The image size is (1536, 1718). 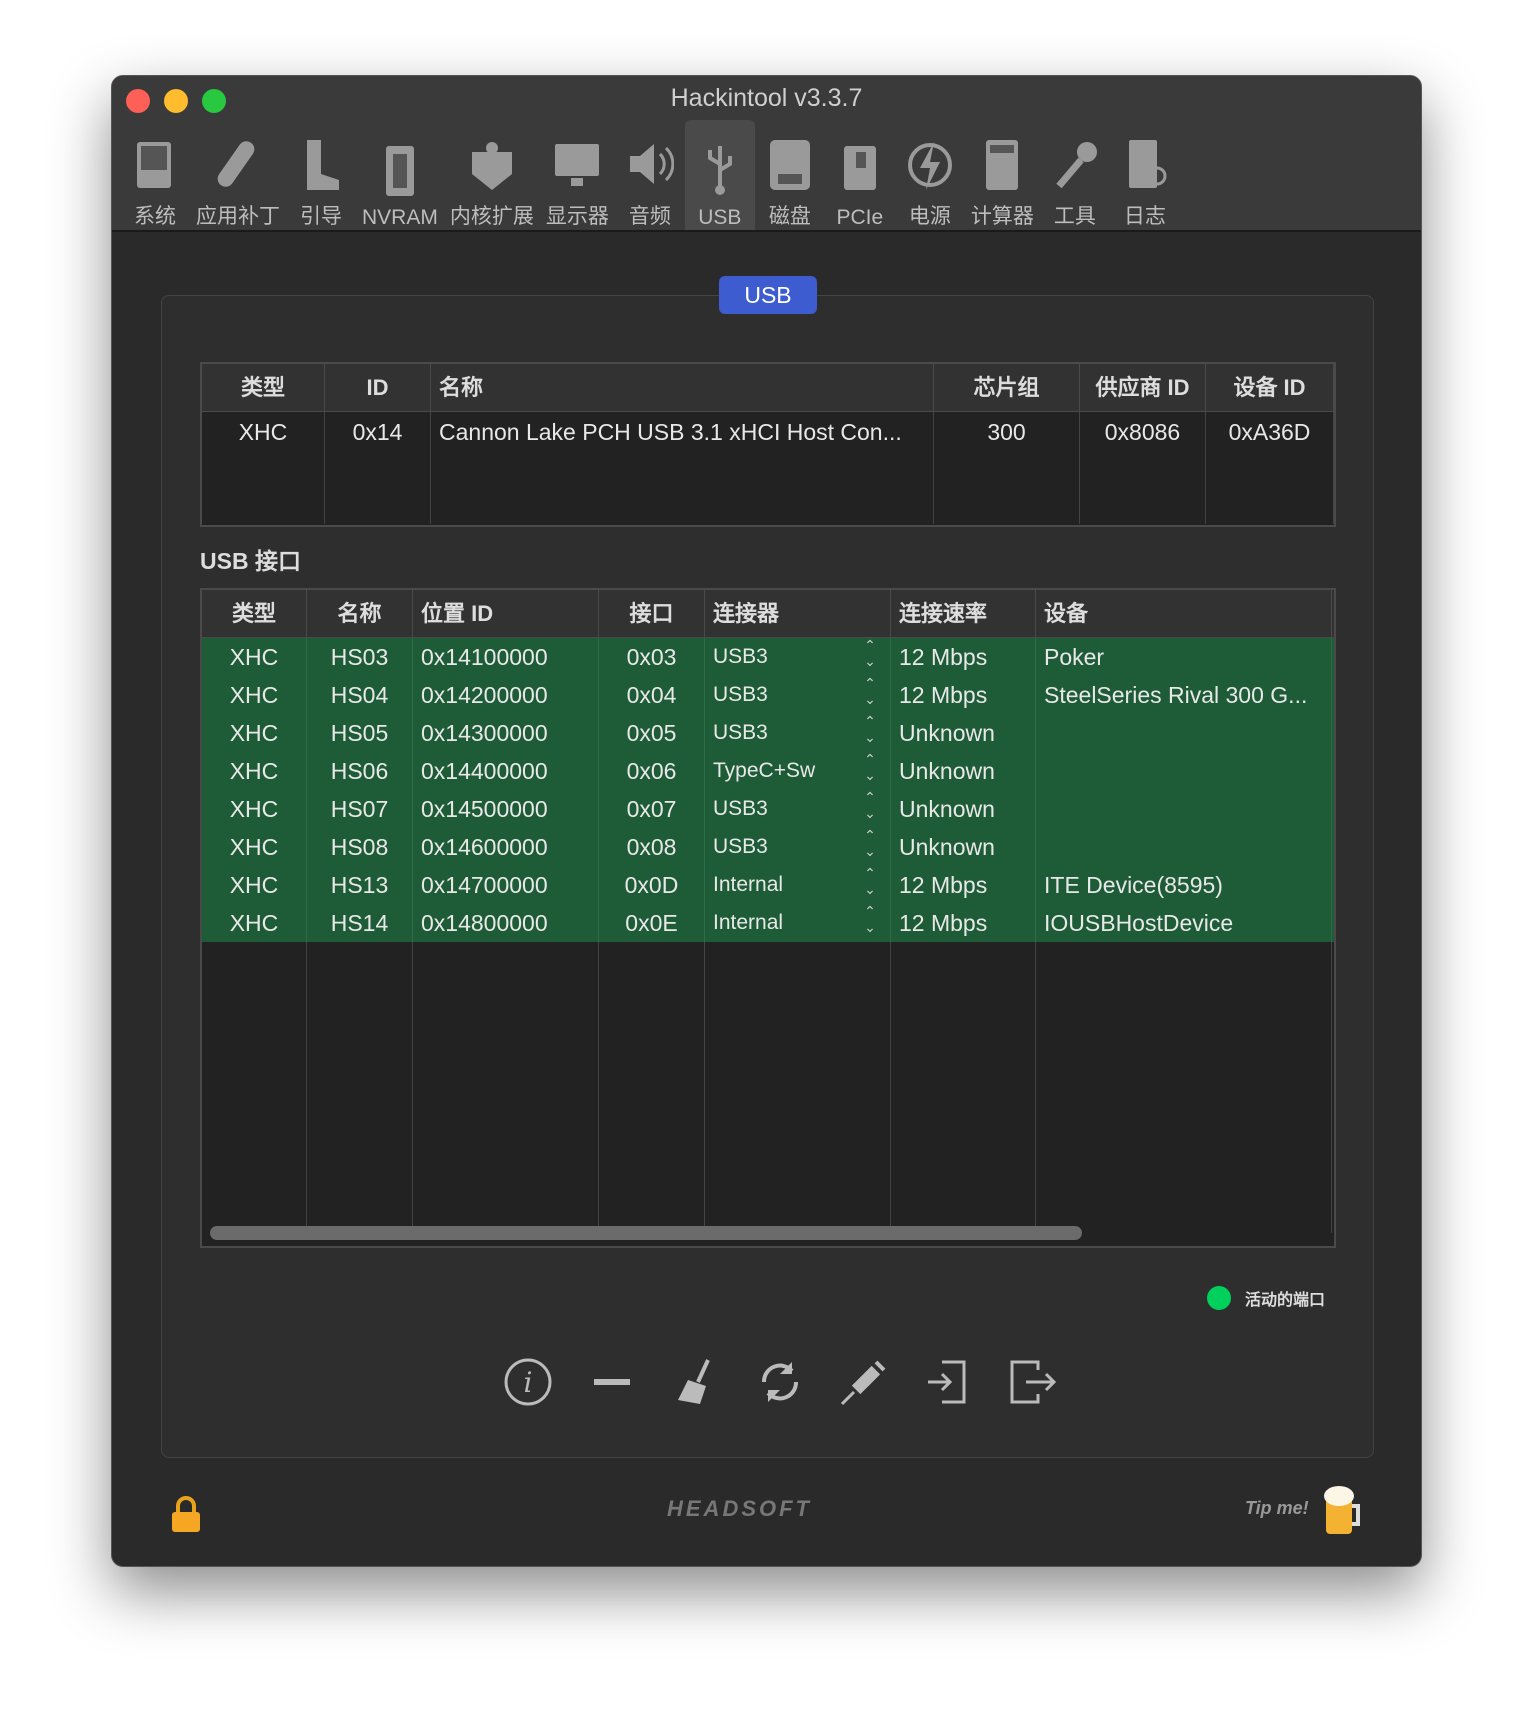 What do you see at coordinates (1284, 1300) in the screenshot?
I see `legend-label: 活动的端口` at bounding box center [1284, 1300].